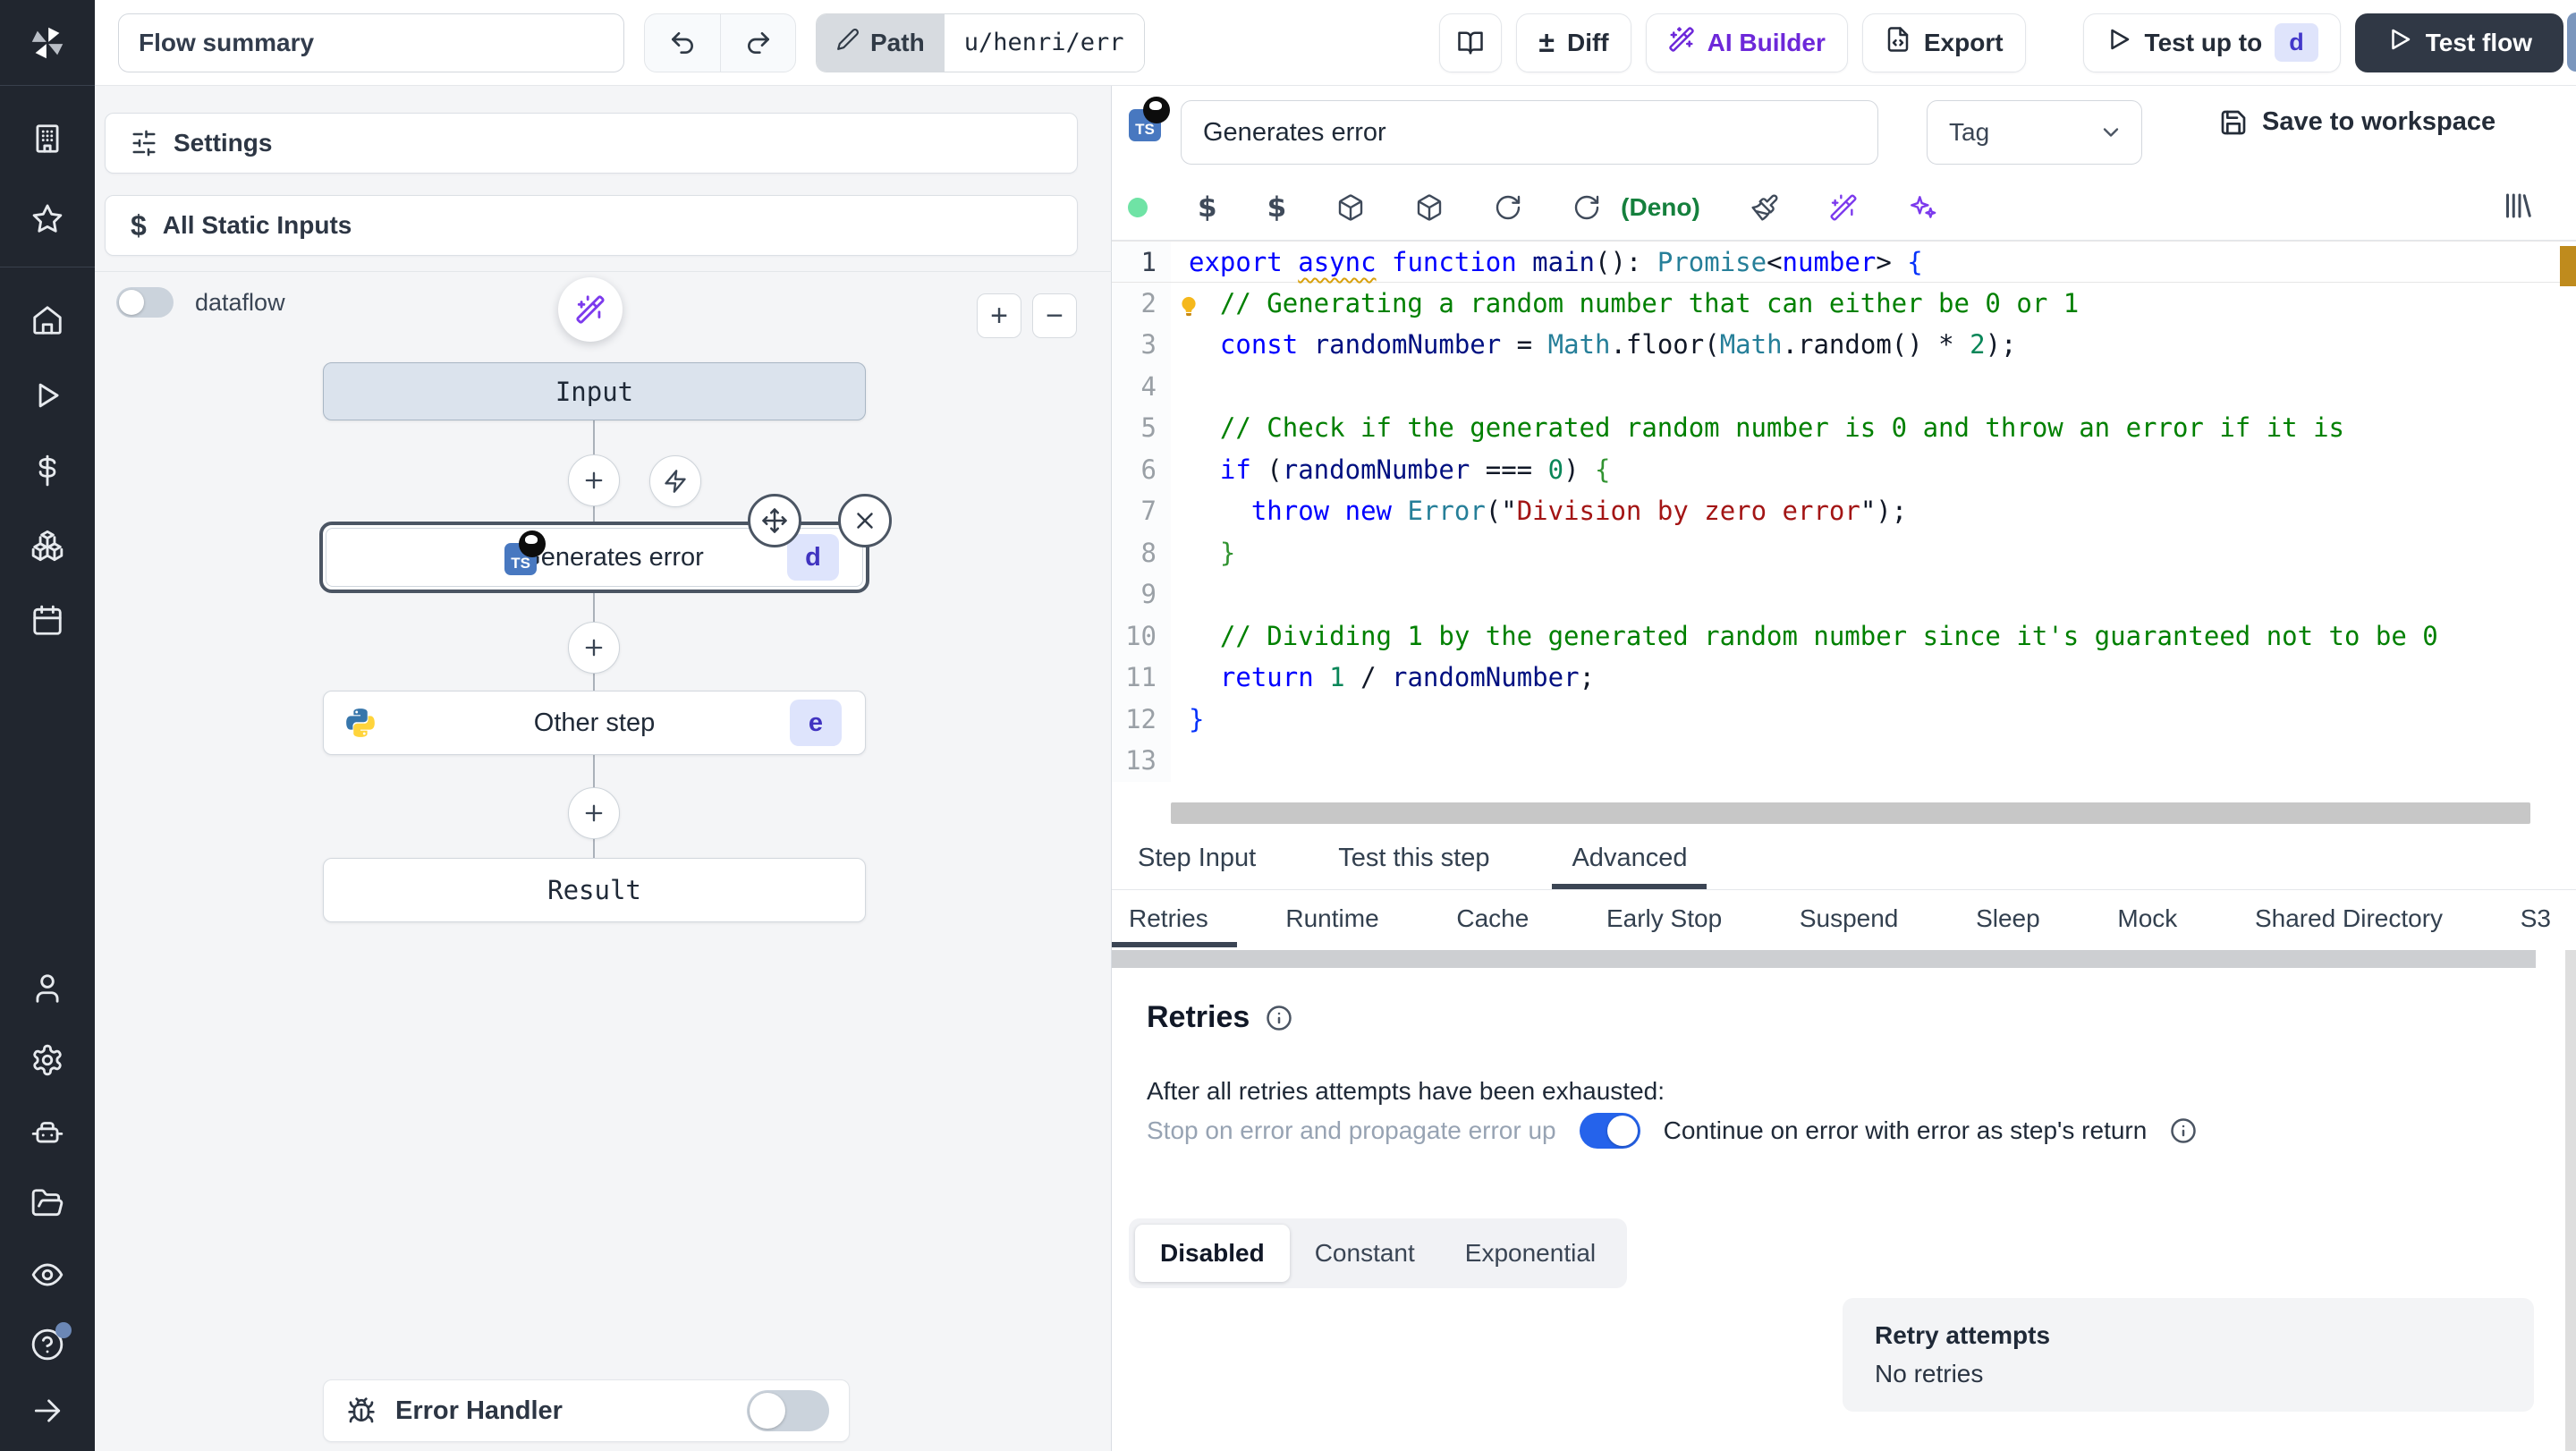  What do you see at coordinates (1573, 42) in the screenshot?
I see `diff-button: ± Diff` at bounding box center [1573, 42].